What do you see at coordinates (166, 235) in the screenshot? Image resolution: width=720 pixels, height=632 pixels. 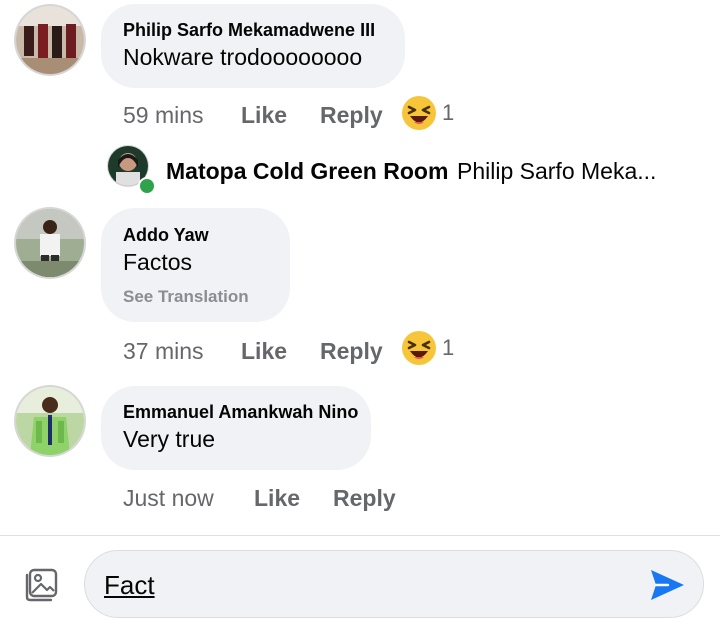 I see `comment-author: Addo Yaw` at bounding box center [166, 235].